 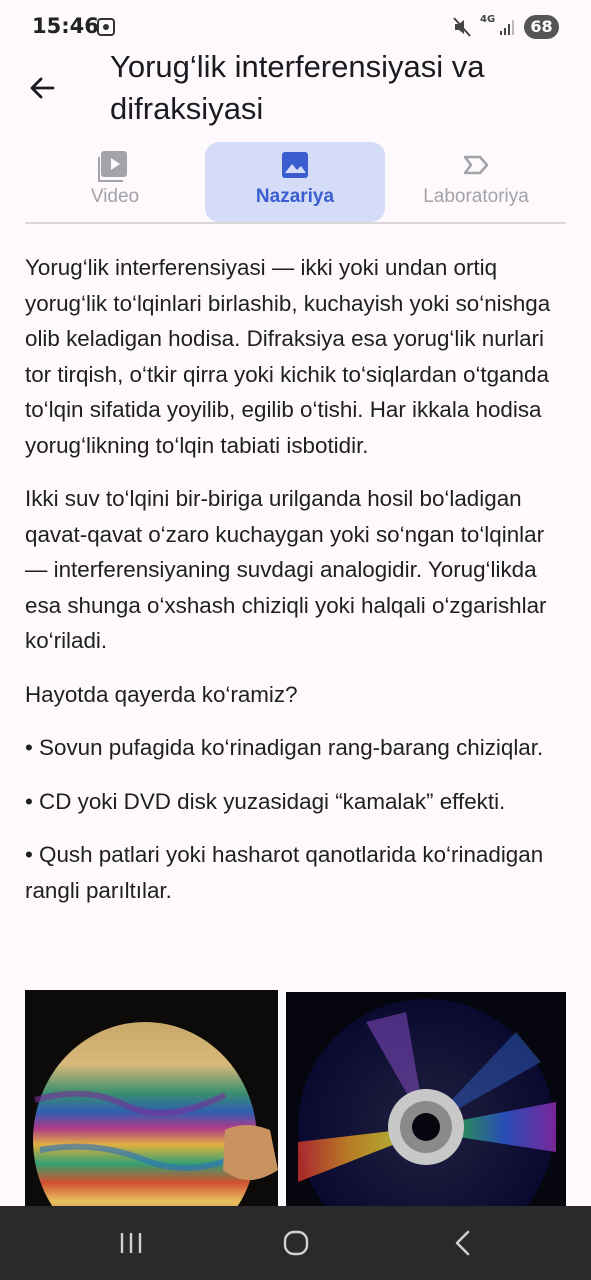 What do you see at coordinates (106, 27) in the screenshot?
I see `screenshot-icon` at bounding box center [106, 27].